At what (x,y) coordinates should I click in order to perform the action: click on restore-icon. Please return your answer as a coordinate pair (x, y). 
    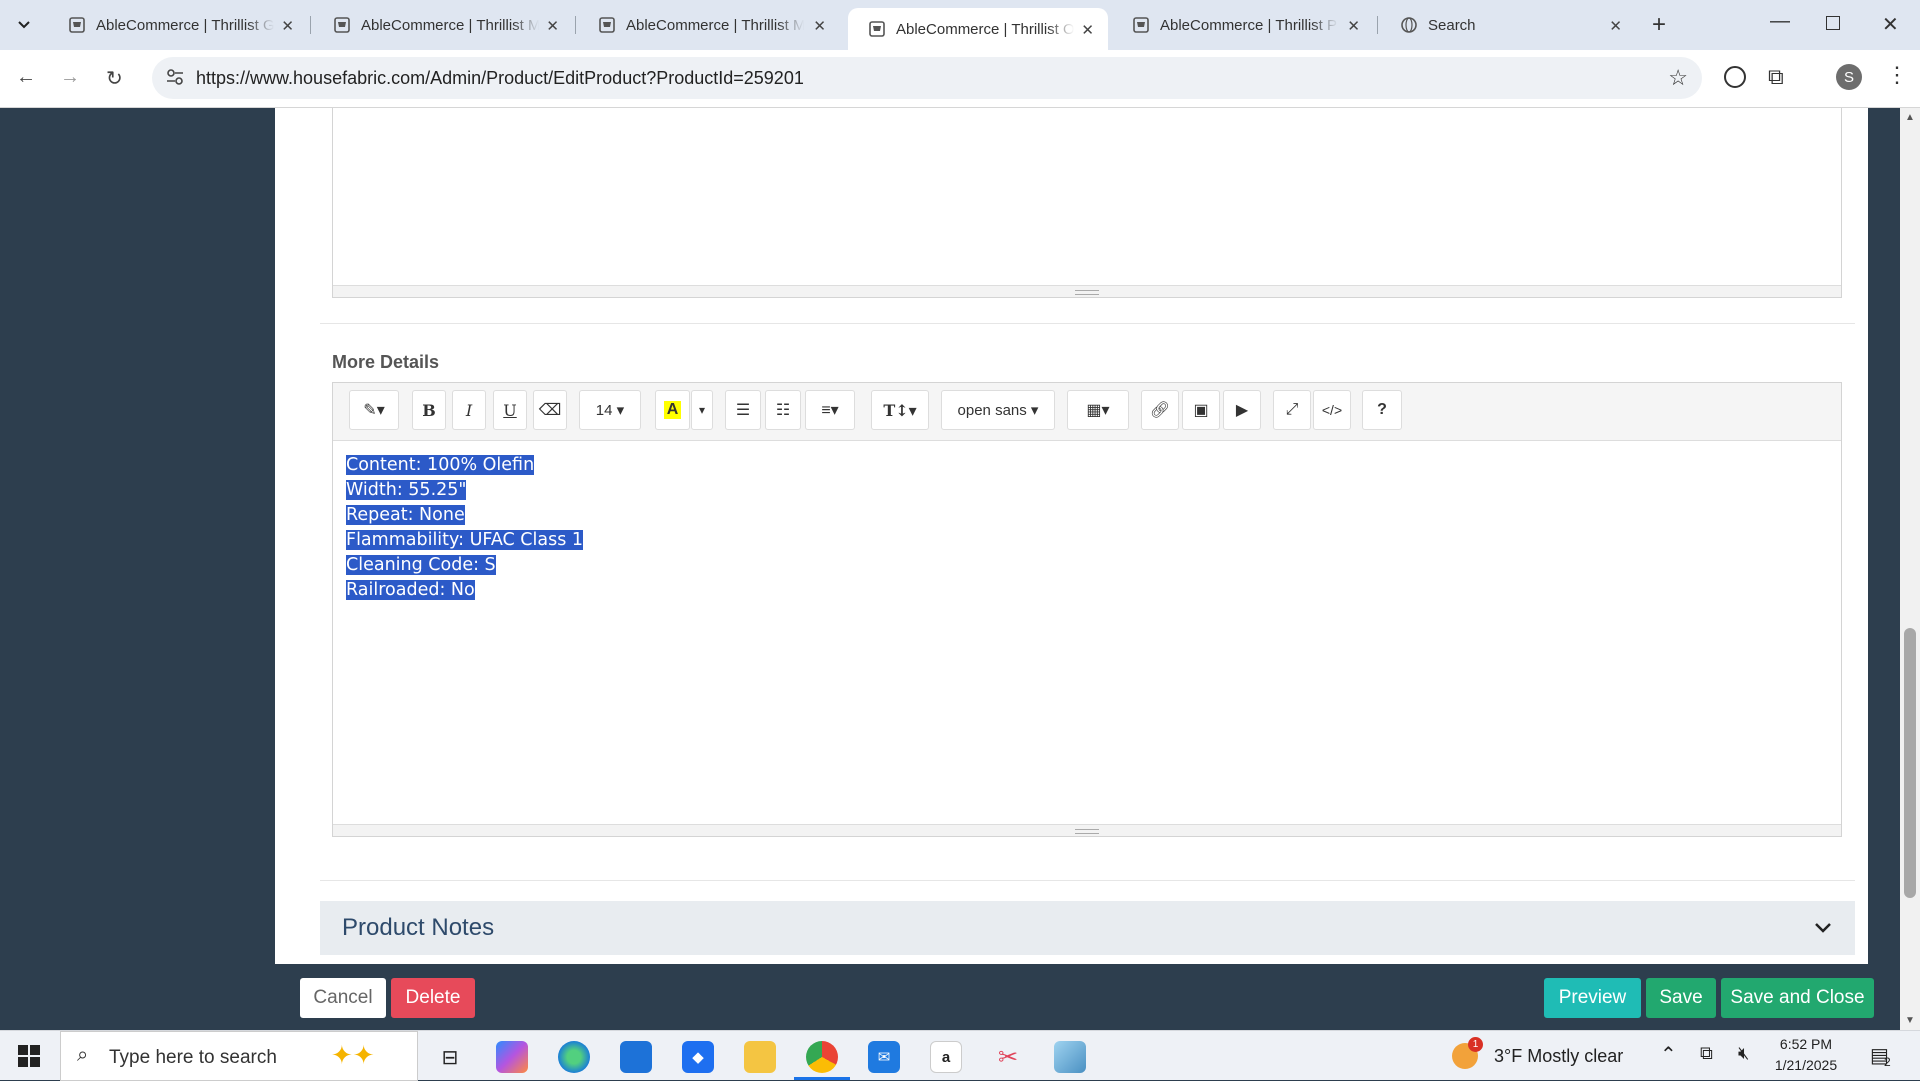
    Looking at the image, I should click on (1833, 23).